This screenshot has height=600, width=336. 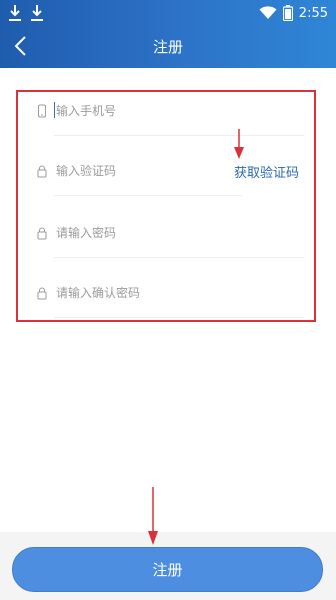 What do you see at coordinates (86, 171) in the screenshot?
I see `code-placeholder: 输入验证码` at bounding box center [86, 171].